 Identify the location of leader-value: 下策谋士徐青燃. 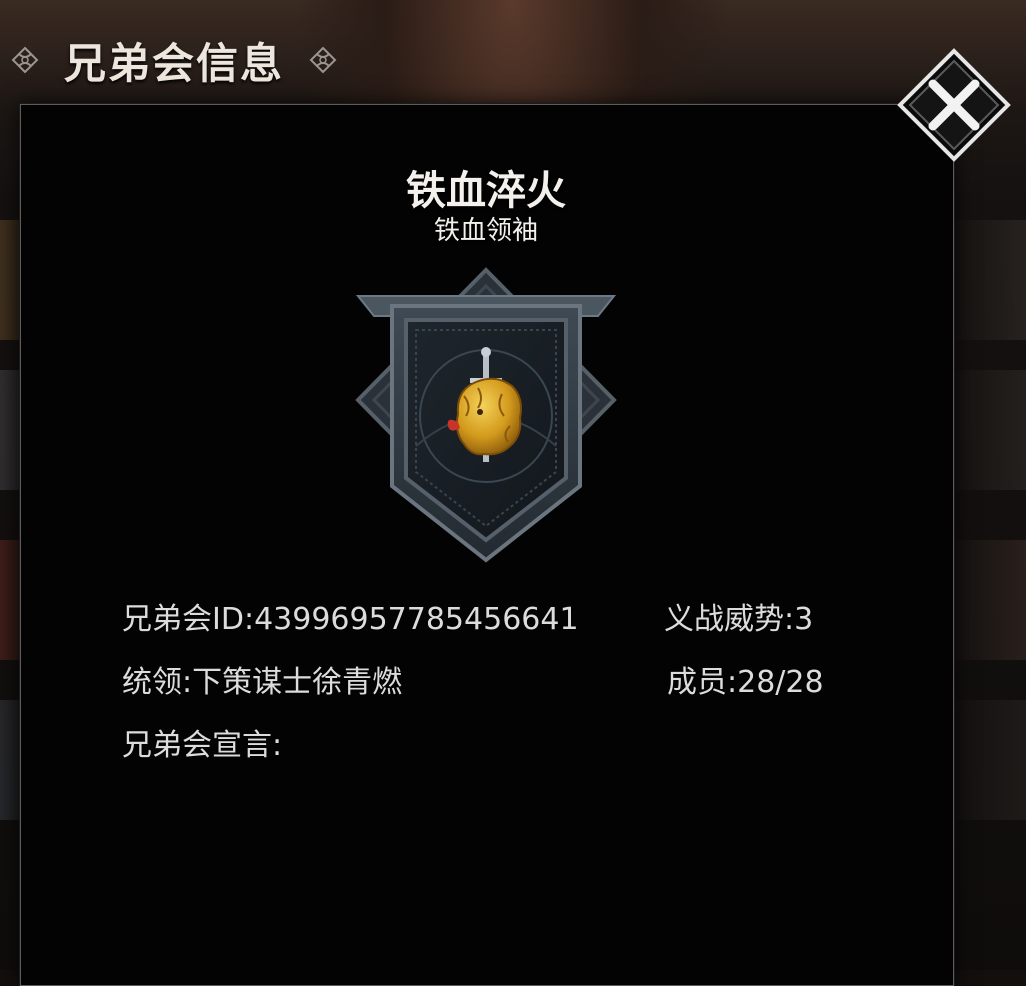
(297, 682).